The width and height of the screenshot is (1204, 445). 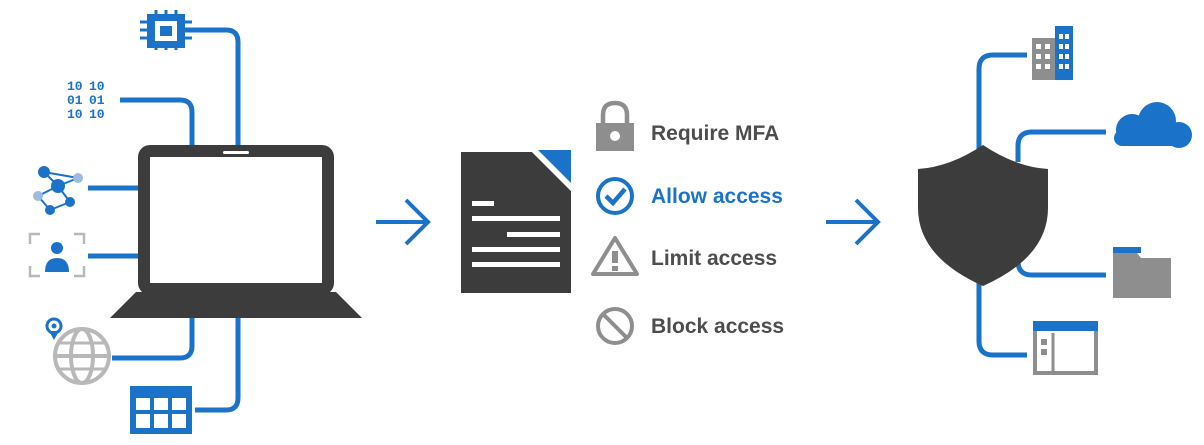 I want to click on cpu-chip-icon, so click(x=166, y=30).